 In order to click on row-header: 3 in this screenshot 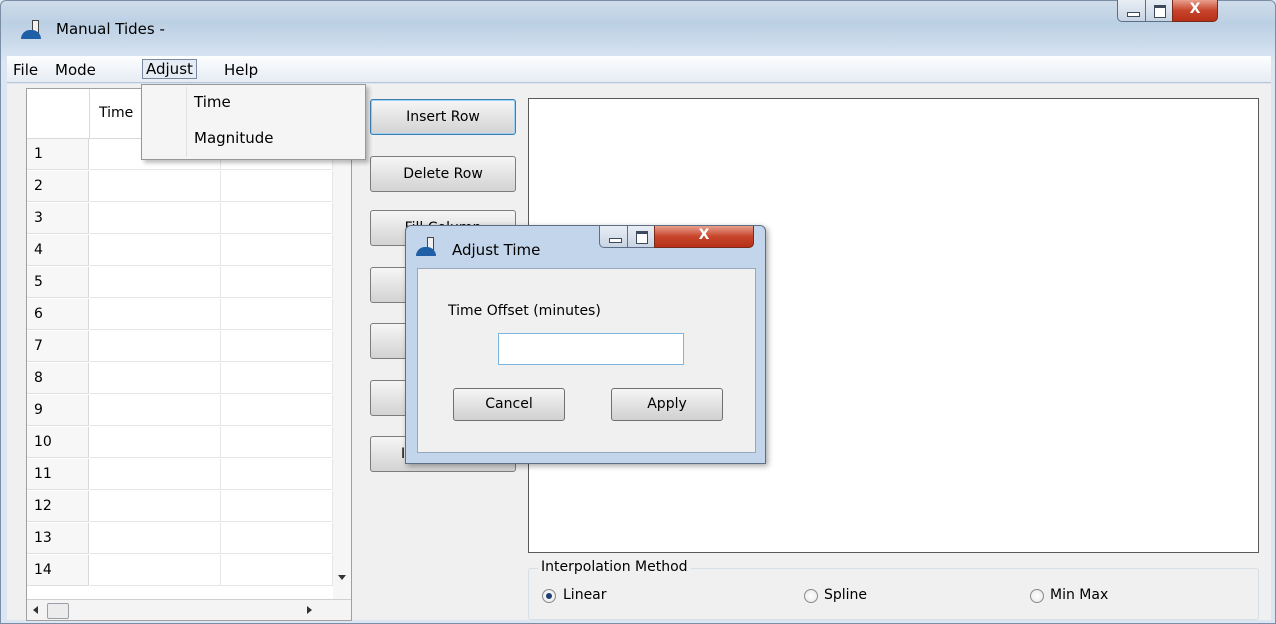, I will do `click(58, 218)`.